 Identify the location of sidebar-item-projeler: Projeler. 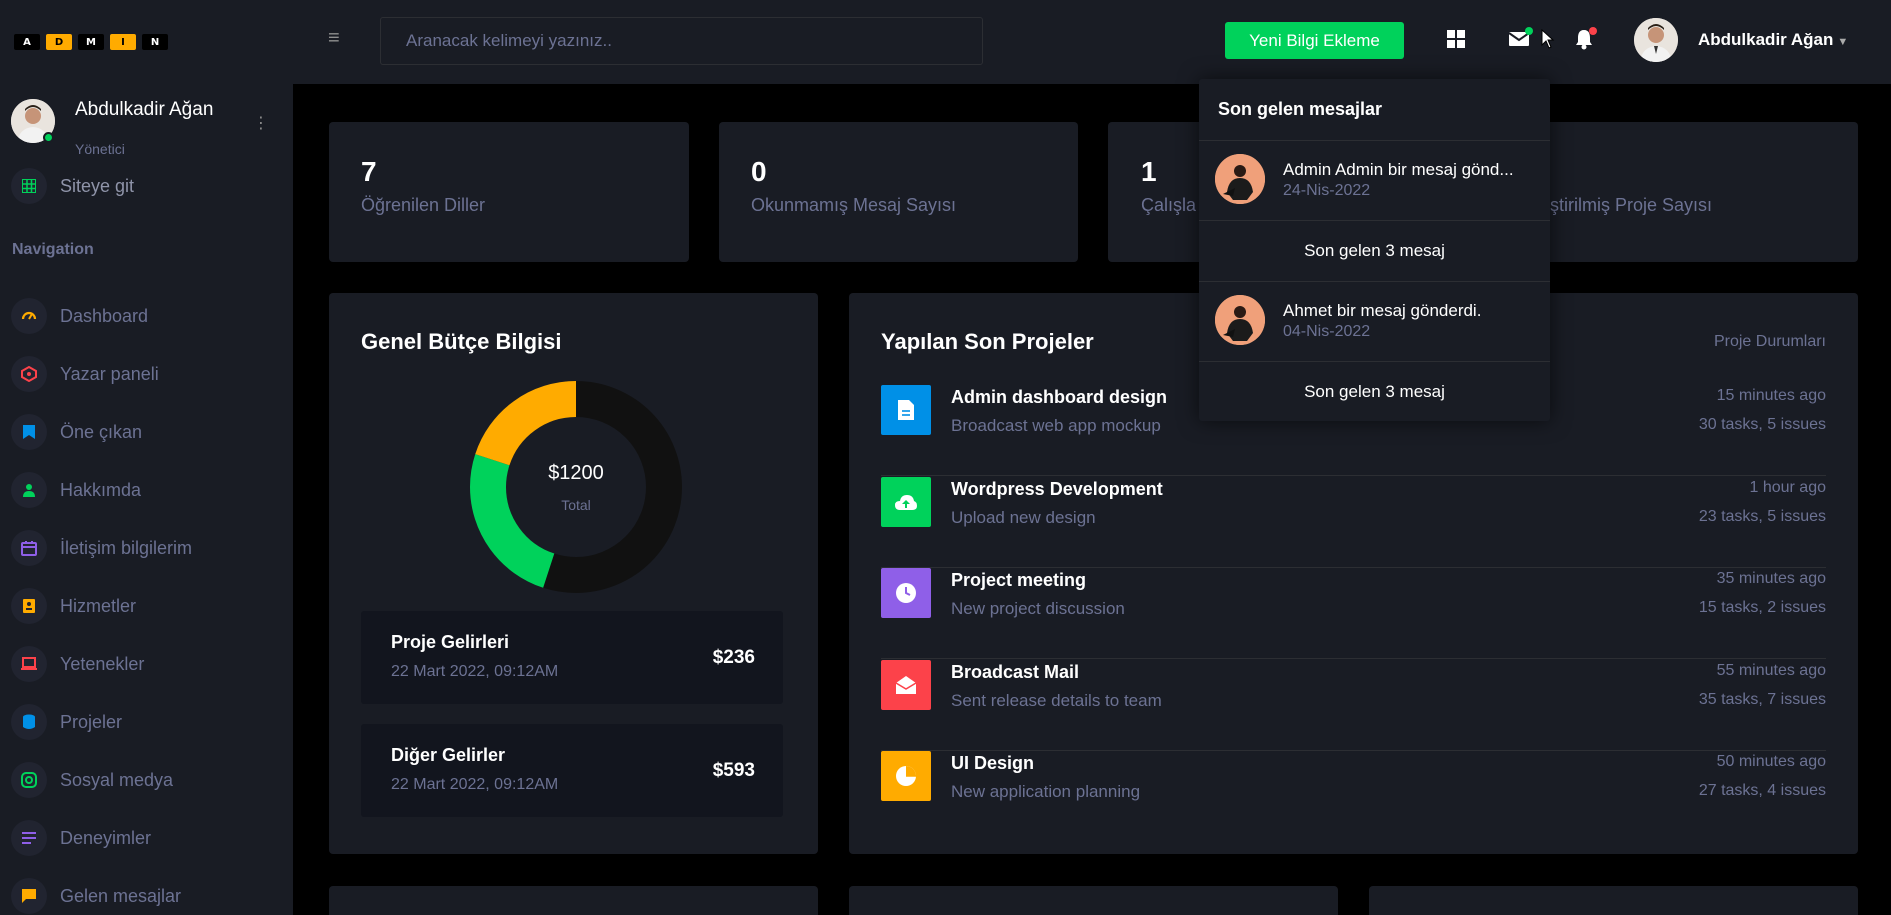
(66, 722).